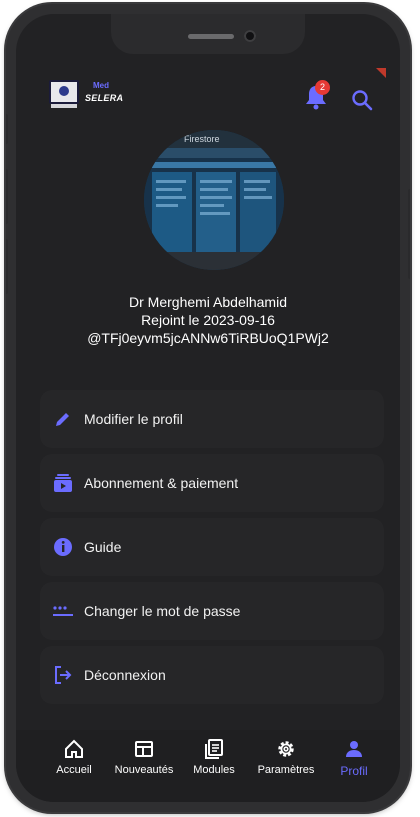  What do you see at coordinates (162, 611) in the screenshot?
I see `menu-item-label: Changer le mot de passe` at bounding box center [162, 611].